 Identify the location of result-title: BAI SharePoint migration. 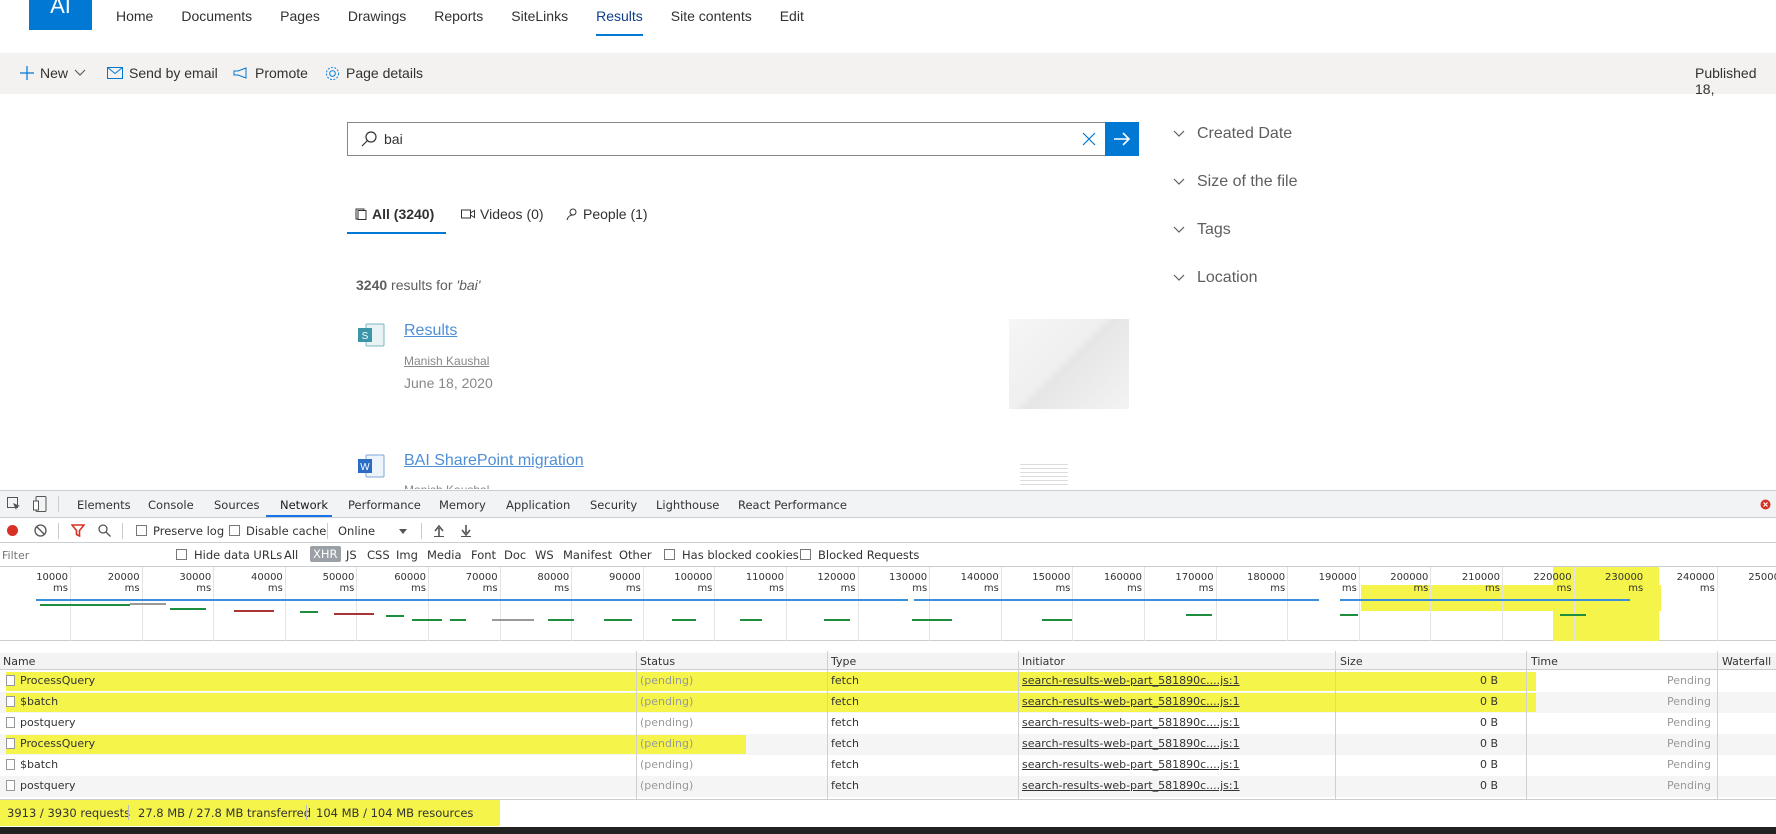
(494, 461).